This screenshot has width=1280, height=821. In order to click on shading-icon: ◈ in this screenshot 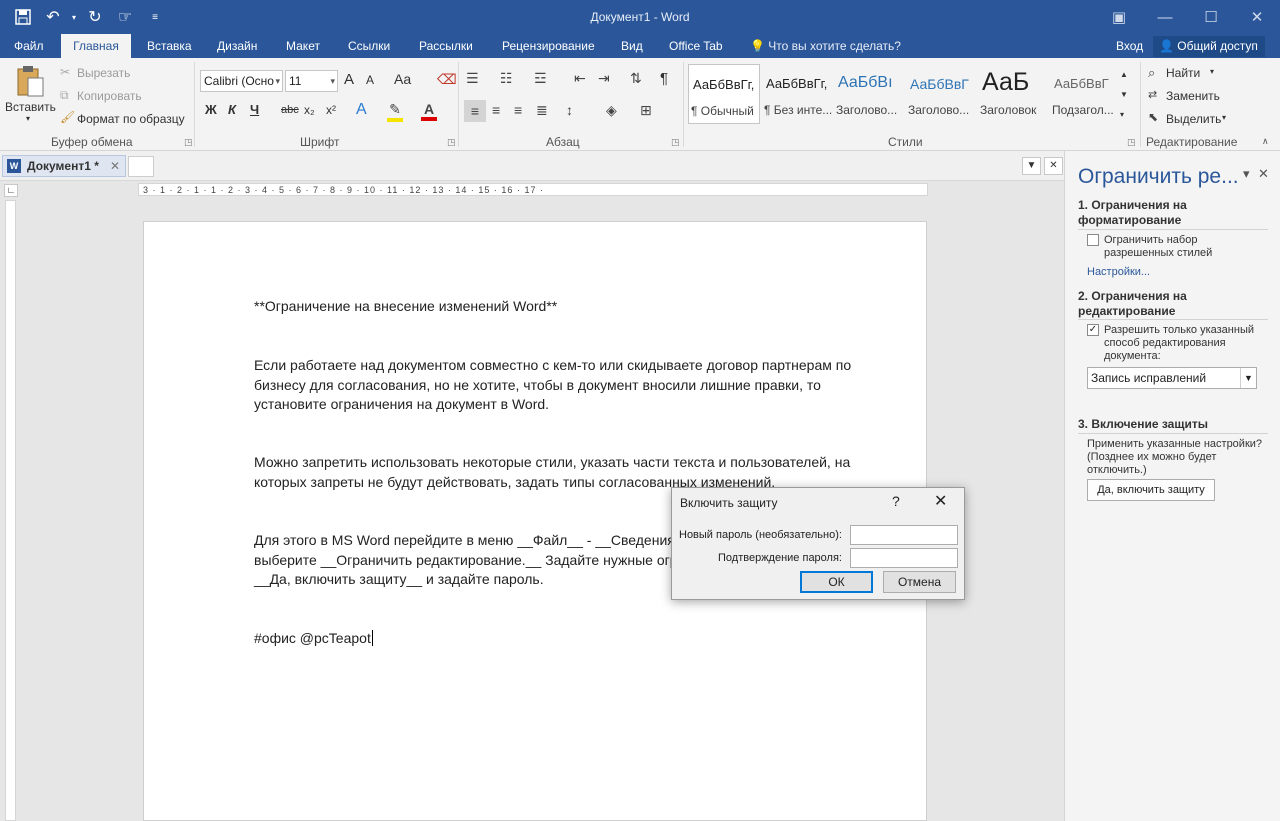, I will do `click(611, 110)`.